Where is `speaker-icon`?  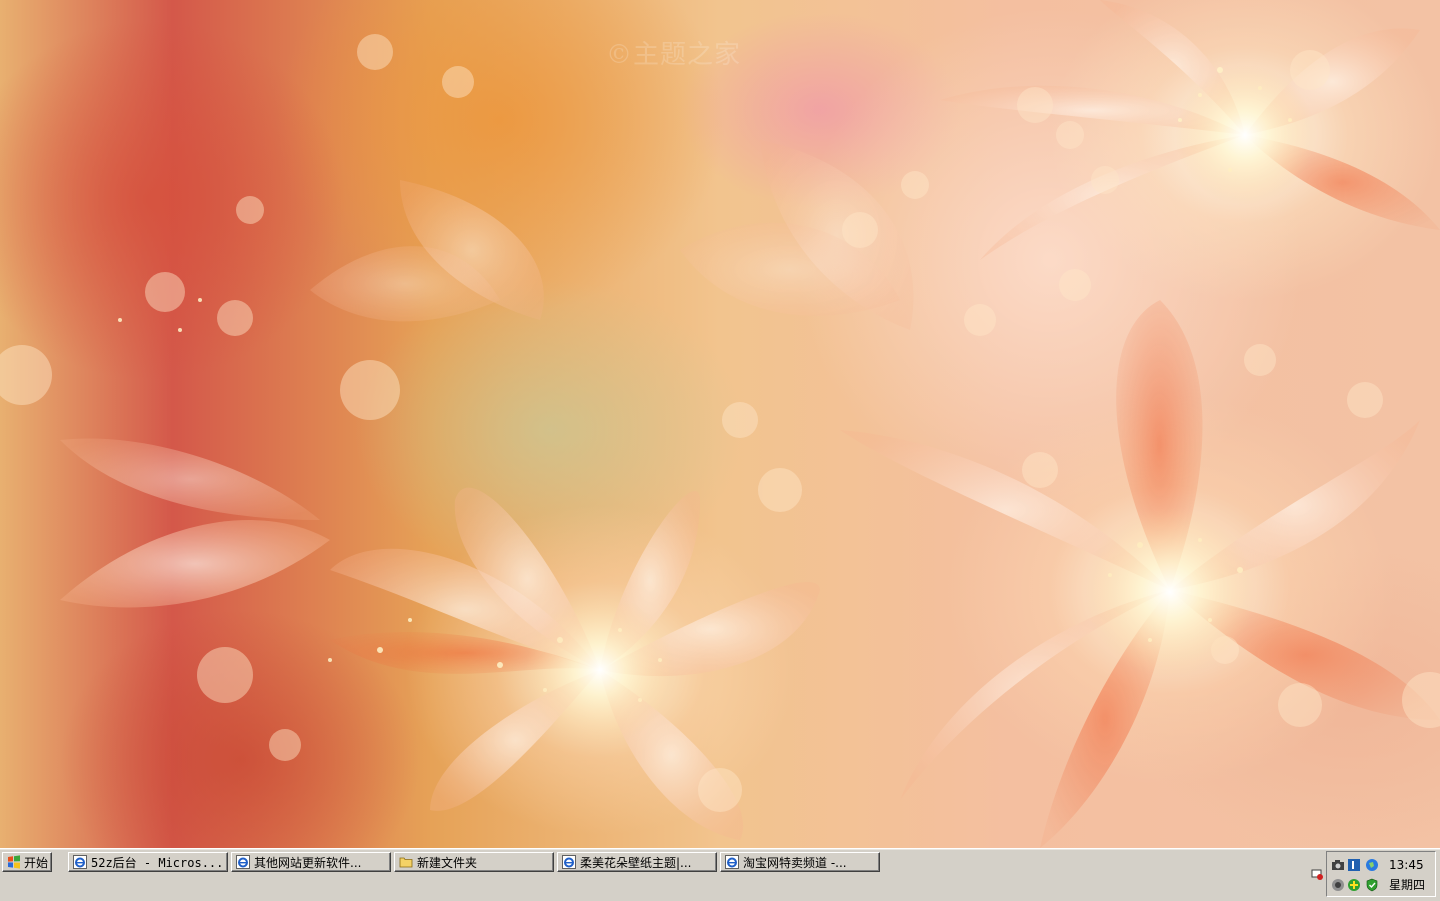
speaker-icon is located at coordinates (1338, 885).